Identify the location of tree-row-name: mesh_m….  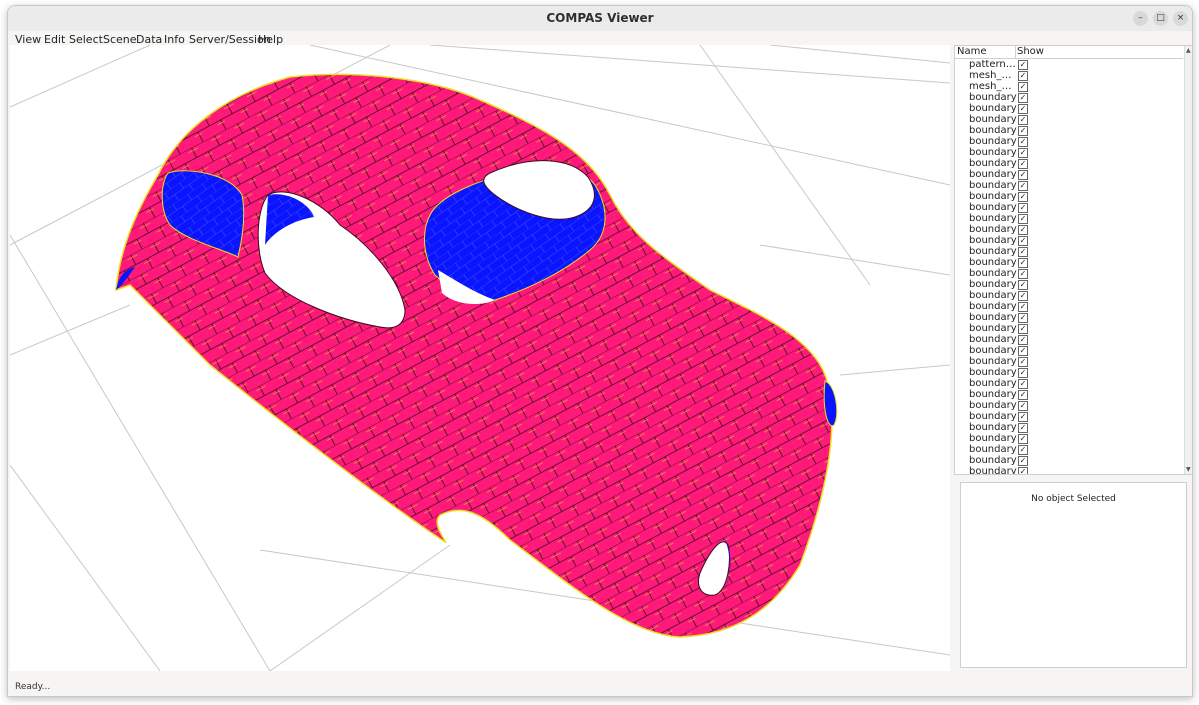
(993, 75).